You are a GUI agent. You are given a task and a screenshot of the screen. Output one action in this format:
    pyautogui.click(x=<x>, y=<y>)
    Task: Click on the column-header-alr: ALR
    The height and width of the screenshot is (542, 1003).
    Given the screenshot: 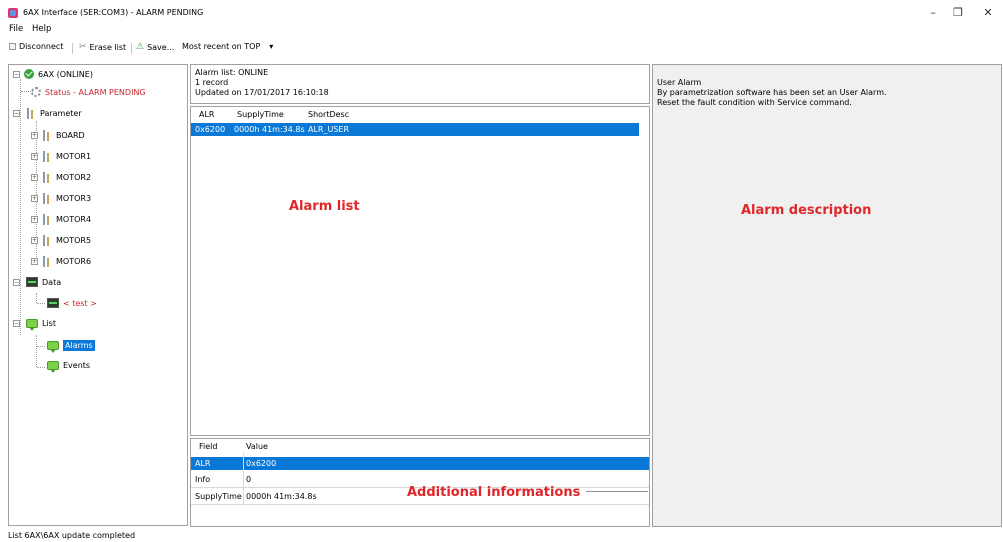 What is the action you would take?
    pyautogui.click(x=207, y=114)
    